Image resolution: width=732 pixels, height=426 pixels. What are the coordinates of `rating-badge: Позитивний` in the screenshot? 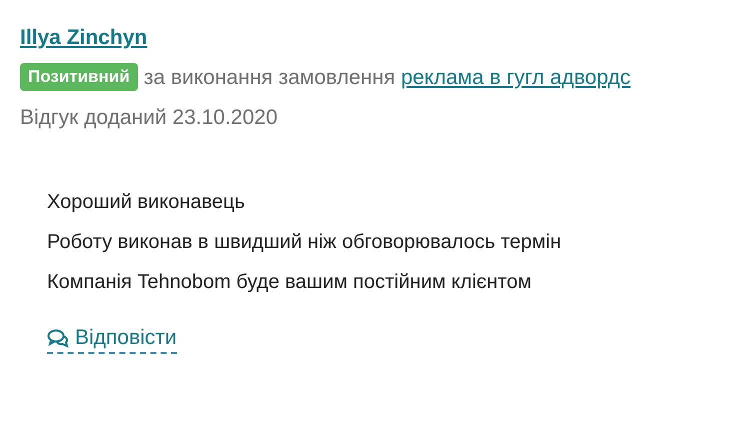 It's located at (79, 77).